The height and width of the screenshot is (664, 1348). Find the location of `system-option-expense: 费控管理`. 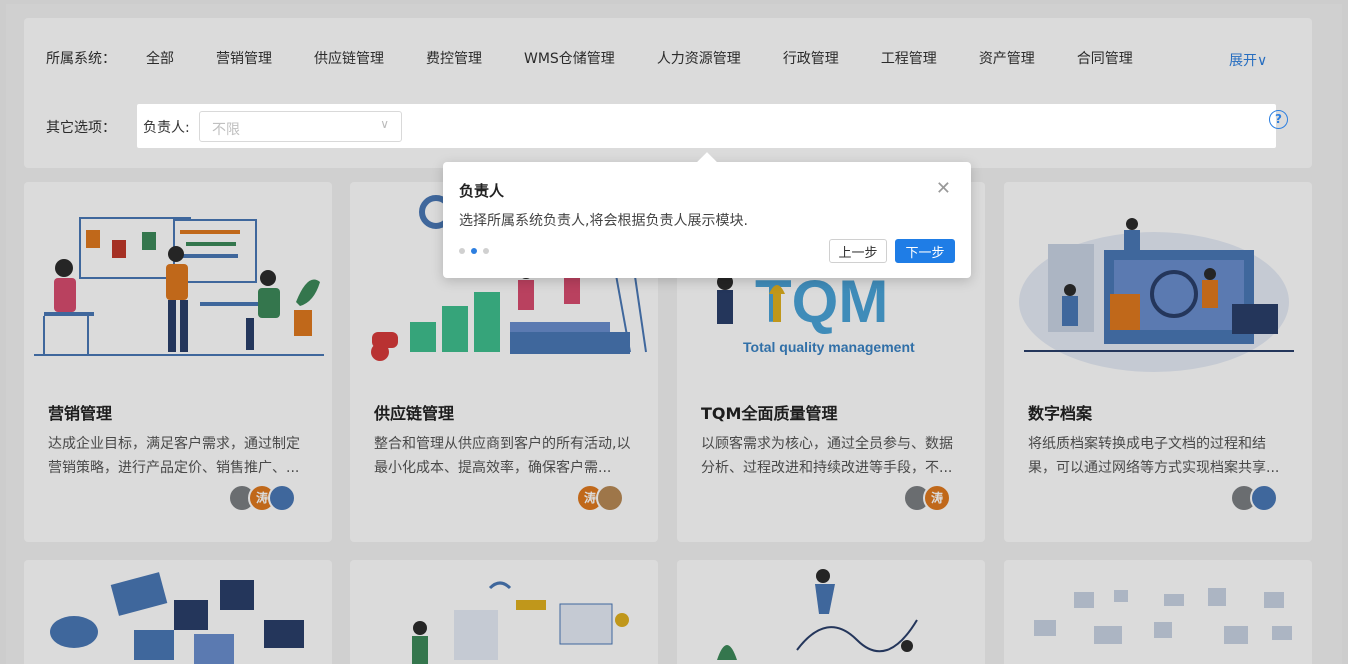

system-option-expense: 费控管理 is located at coordinates (454, 58).